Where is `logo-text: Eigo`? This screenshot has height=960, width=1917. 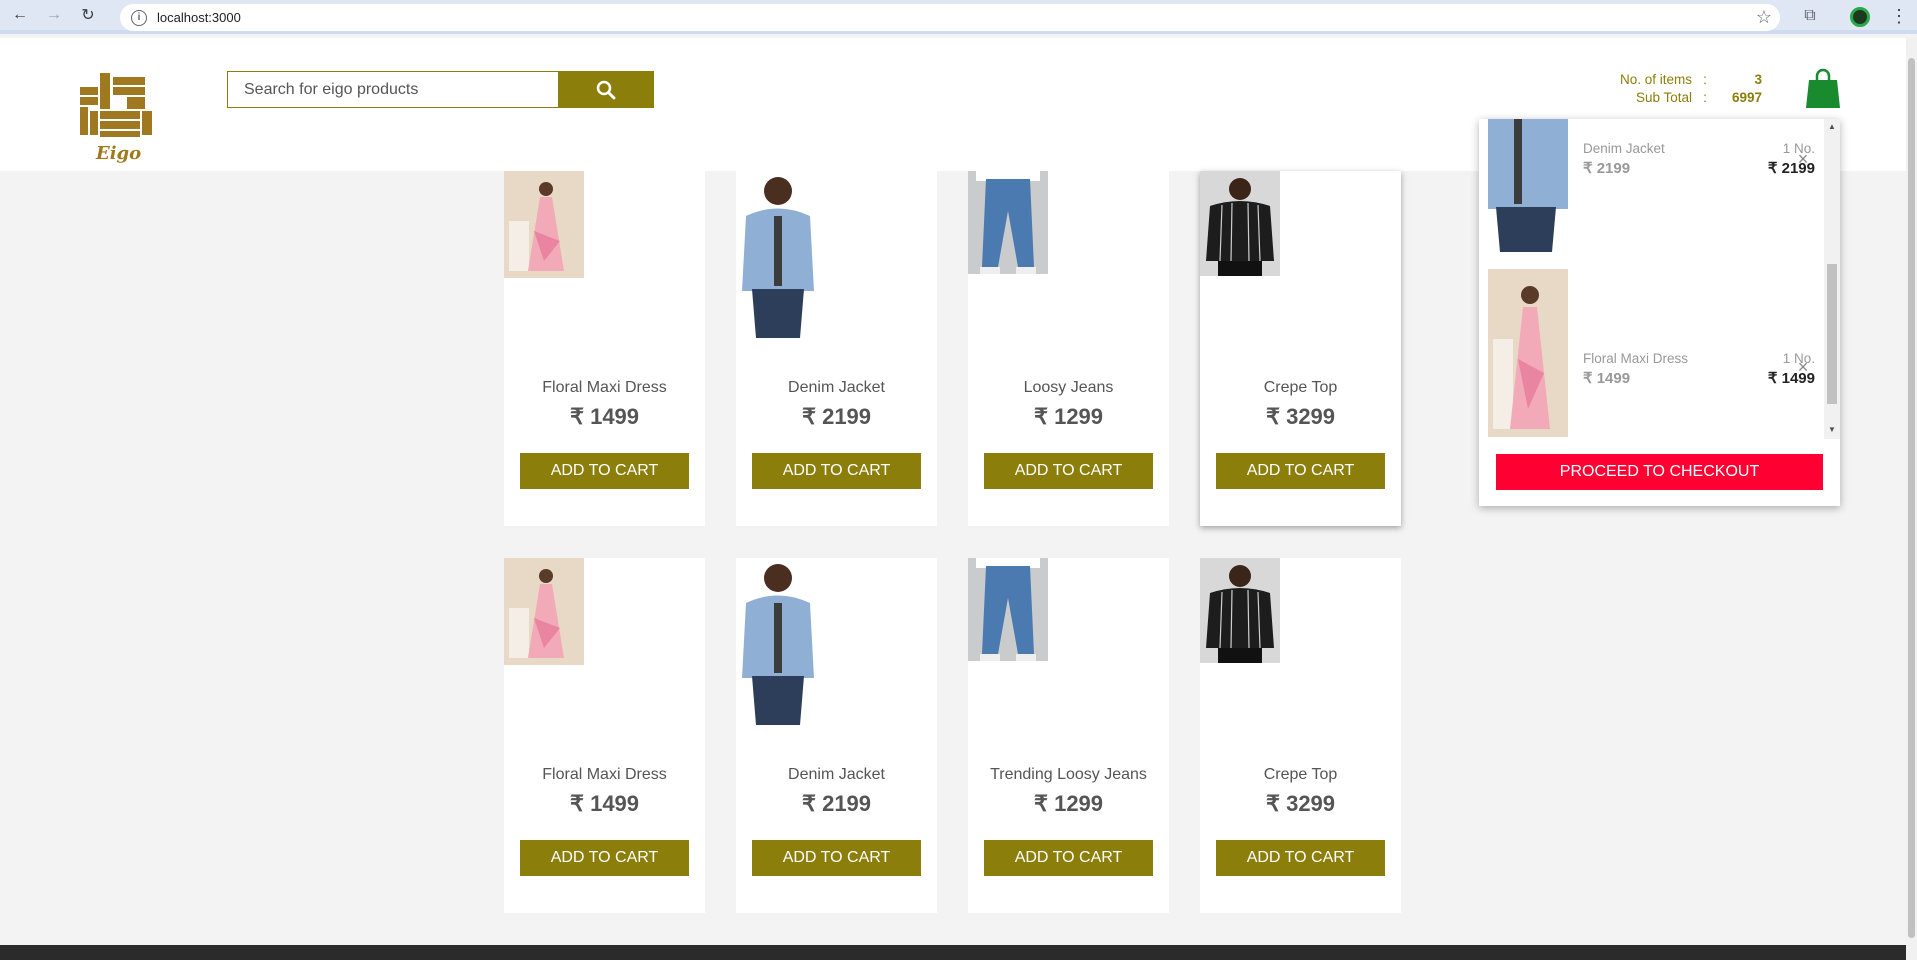 logo-text: Eigo is located at coordinates (119, 153).